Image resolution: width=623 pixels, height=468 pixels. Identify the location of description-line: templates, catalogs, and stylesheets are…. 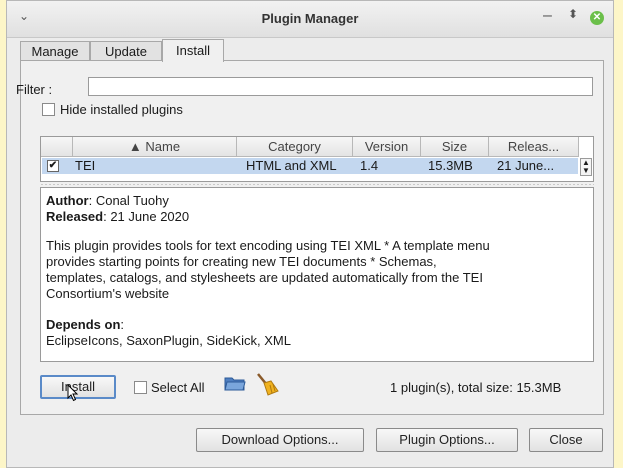
(264, 277).